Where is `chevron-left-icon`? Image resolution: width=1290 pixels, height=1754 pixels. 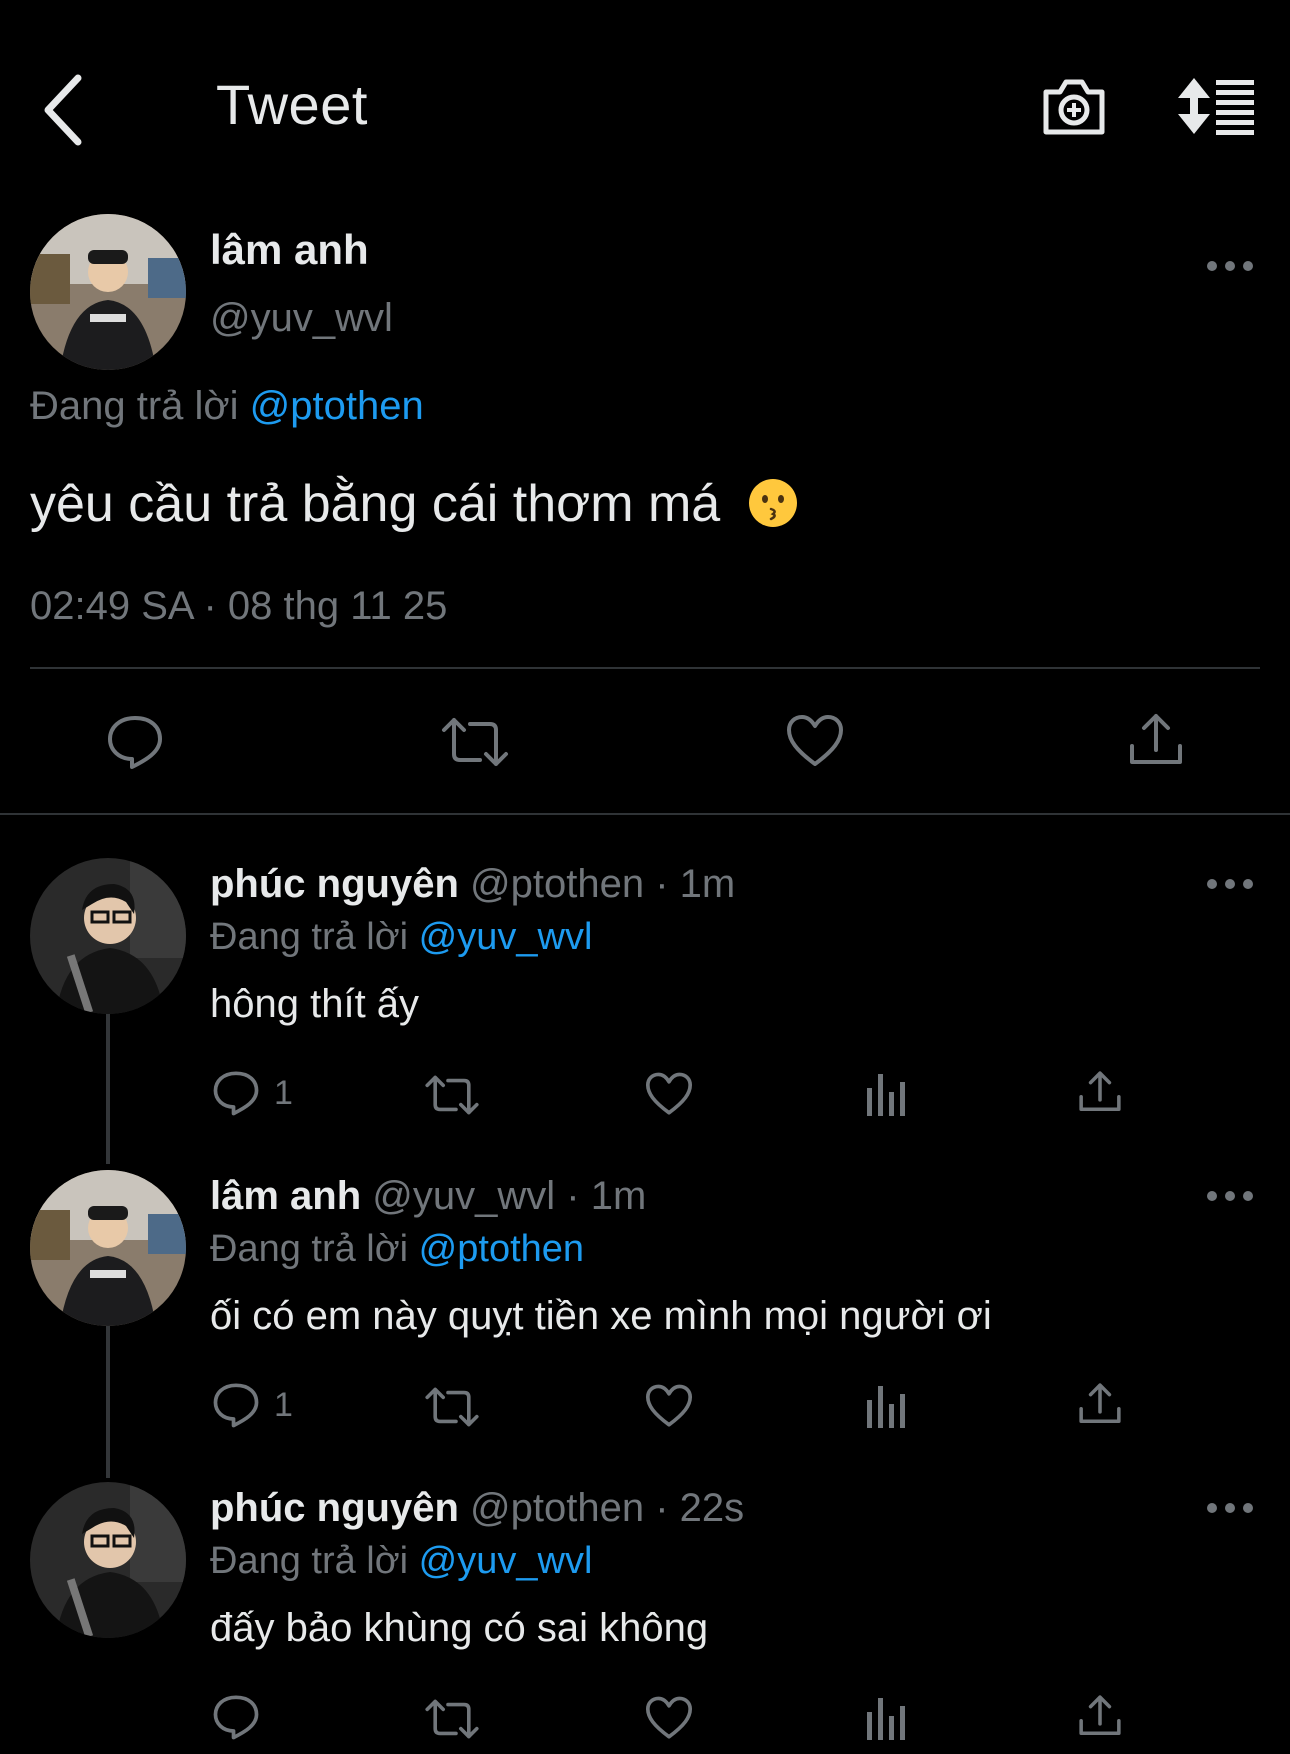
chevron-left-icon is located at coordinates (63, 110).